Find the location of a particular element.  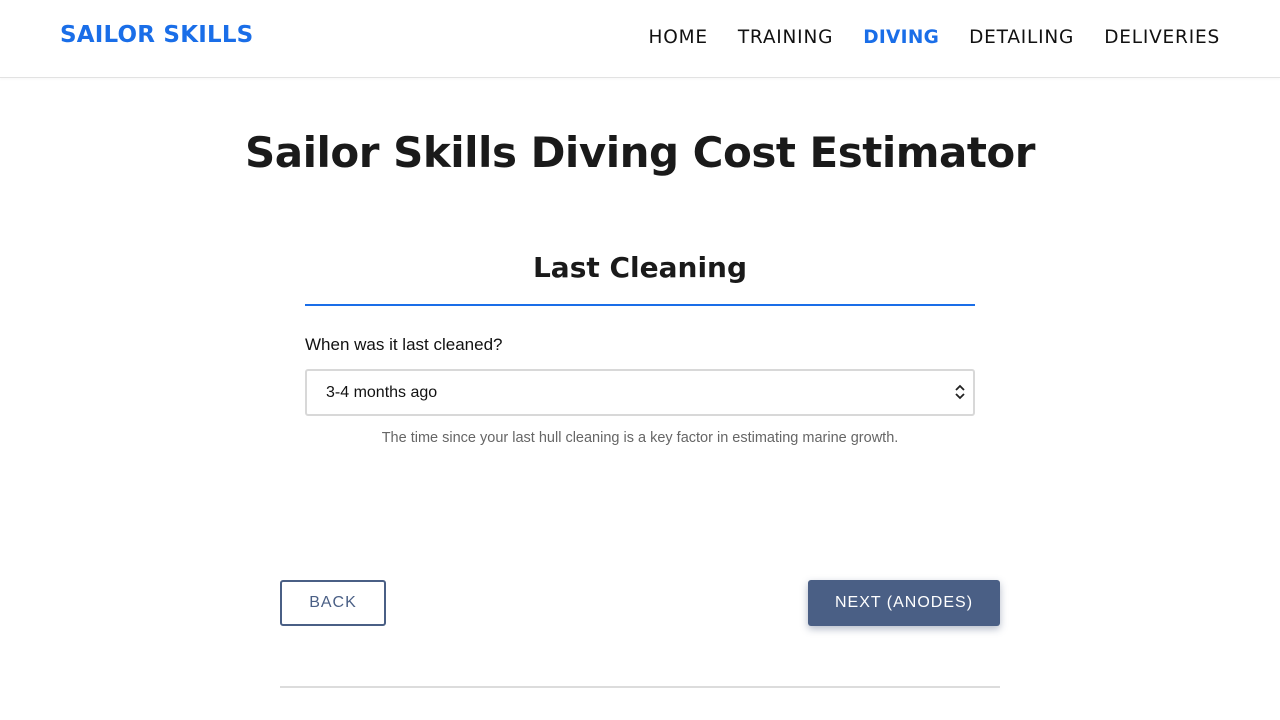

last-cleaned-label: When was it last cleaned? is located at coordinates (404, 344).